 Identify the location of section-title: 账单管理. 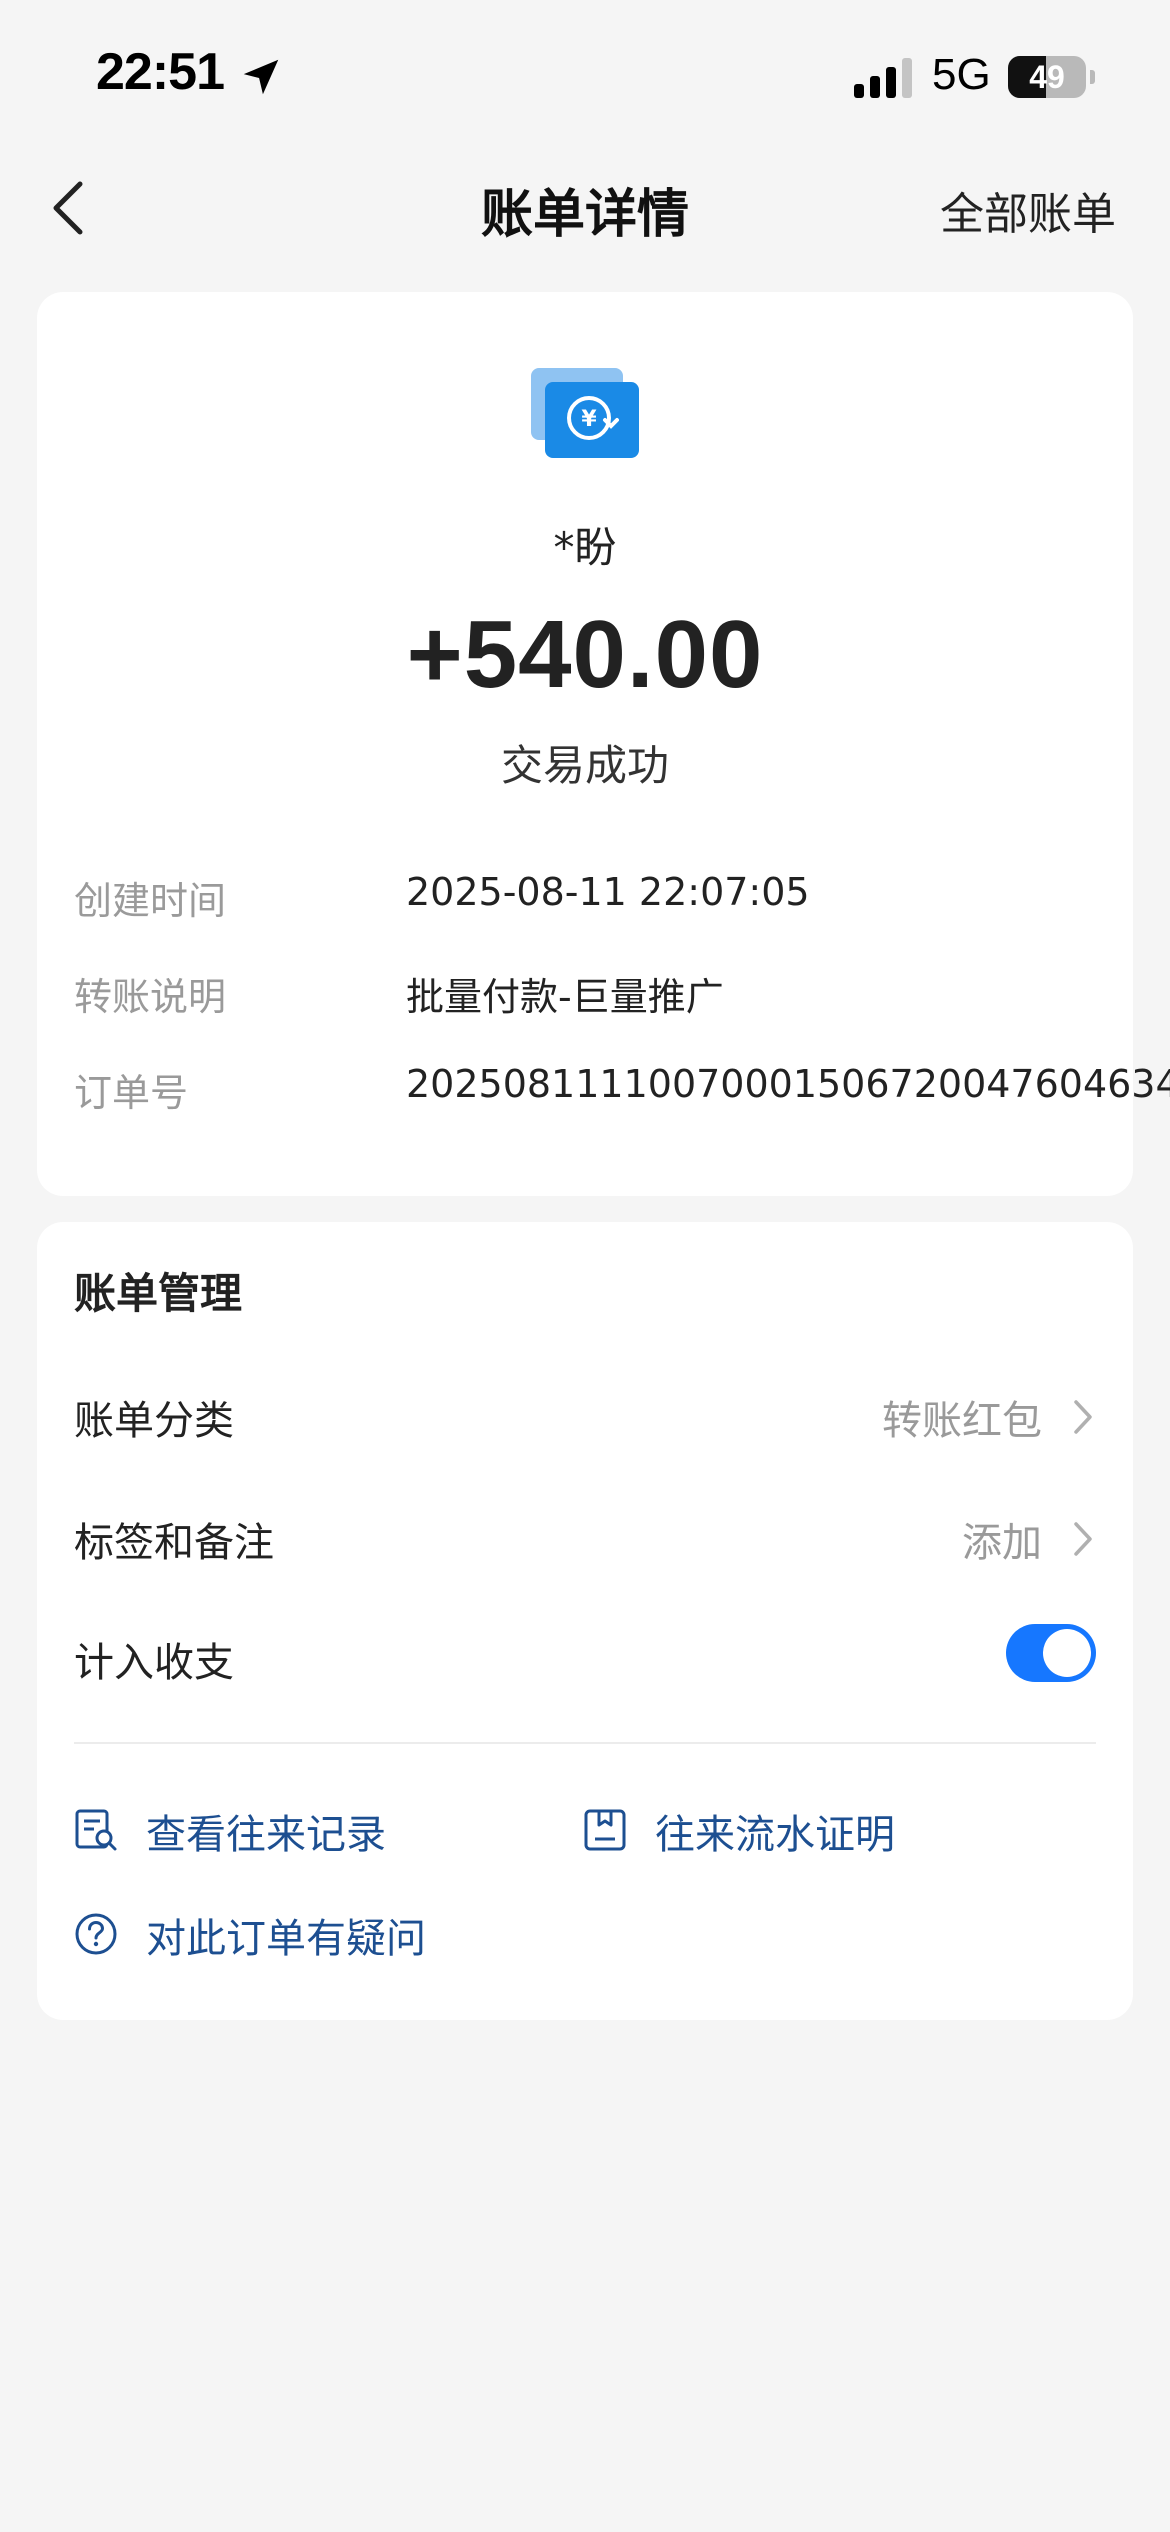
(158, 1293).